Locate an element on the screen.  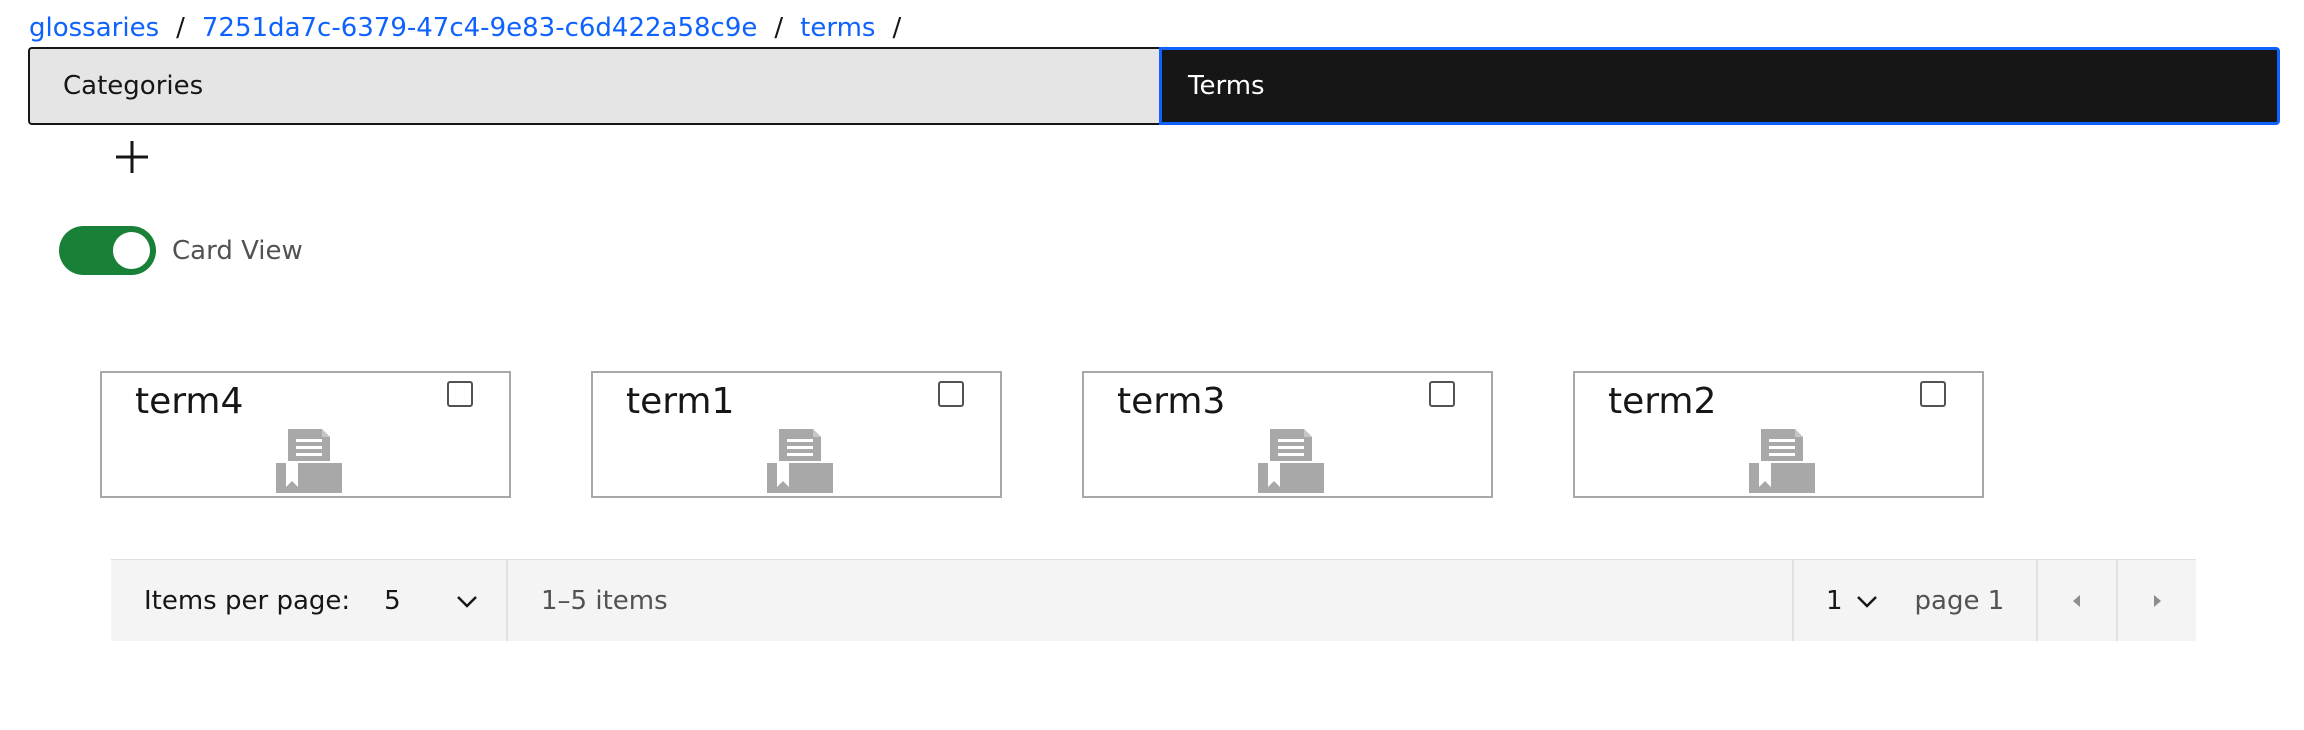
items-per-page-section: Items per page: 5 is located at coordinates (309, 600).